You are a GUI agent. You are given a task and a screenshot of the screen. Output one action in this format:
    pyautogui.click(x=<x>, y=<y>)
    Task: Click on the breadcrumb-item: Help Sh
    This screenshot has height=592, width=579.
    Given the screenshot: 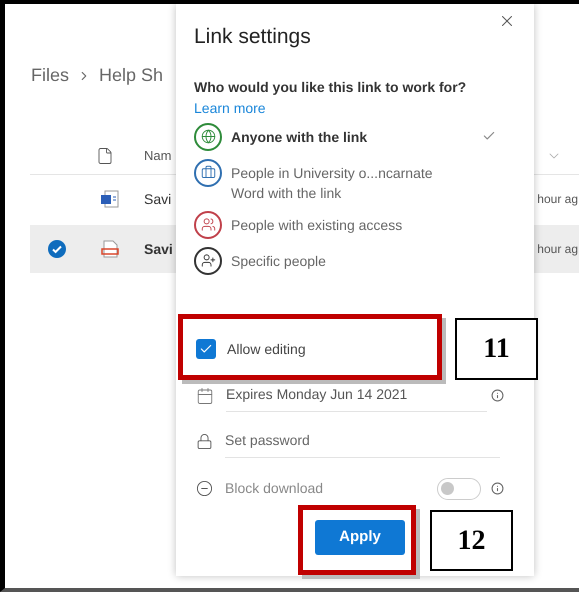 What is the action you would take?
    pyautogui.click(x=131, y=75)
    